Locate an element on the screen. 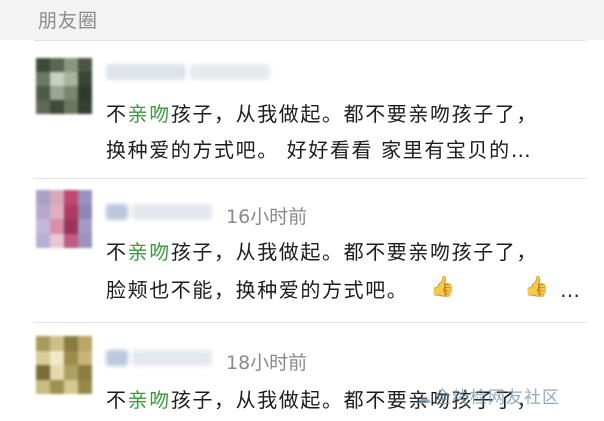 The width and height of the screenshot is (604, 421). moments-header: 朋友圈 is located at coordinates (302, 20).